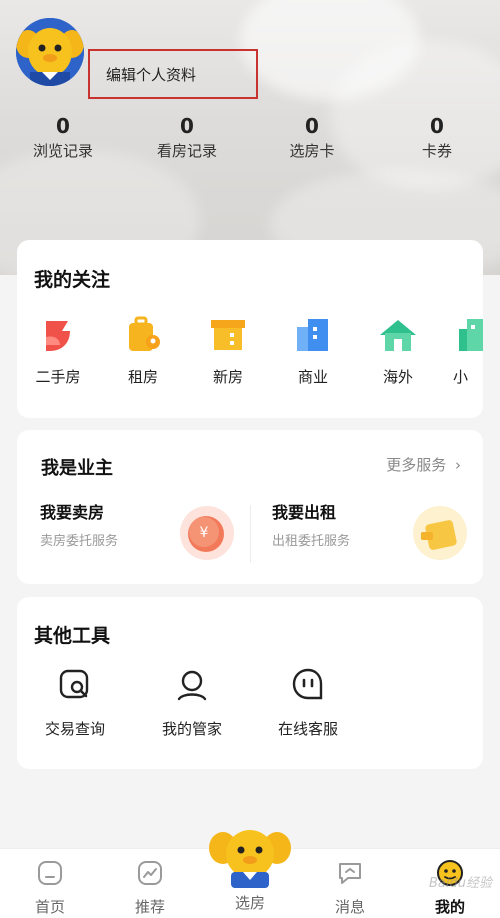  Describe the element at coordinates (307, 729) in the screenshot. I see `tool-label: 在线客服` at that location.